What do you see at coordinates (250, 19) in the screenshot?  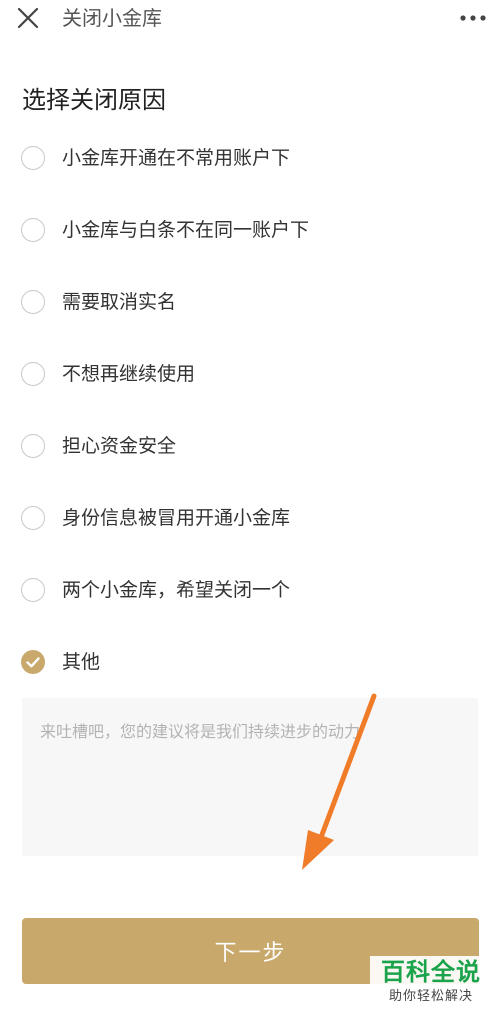 I see `header-bar: 关闭小金库` at bounding box center [250, 19].